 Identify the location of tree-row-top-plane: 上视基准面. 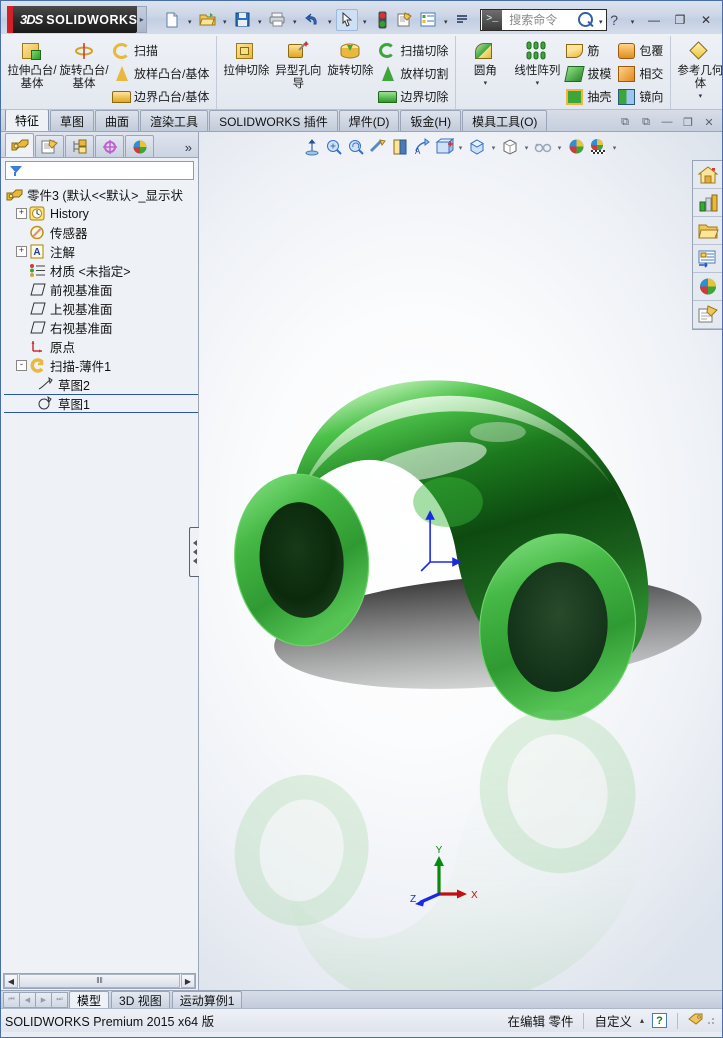
(101, 308).